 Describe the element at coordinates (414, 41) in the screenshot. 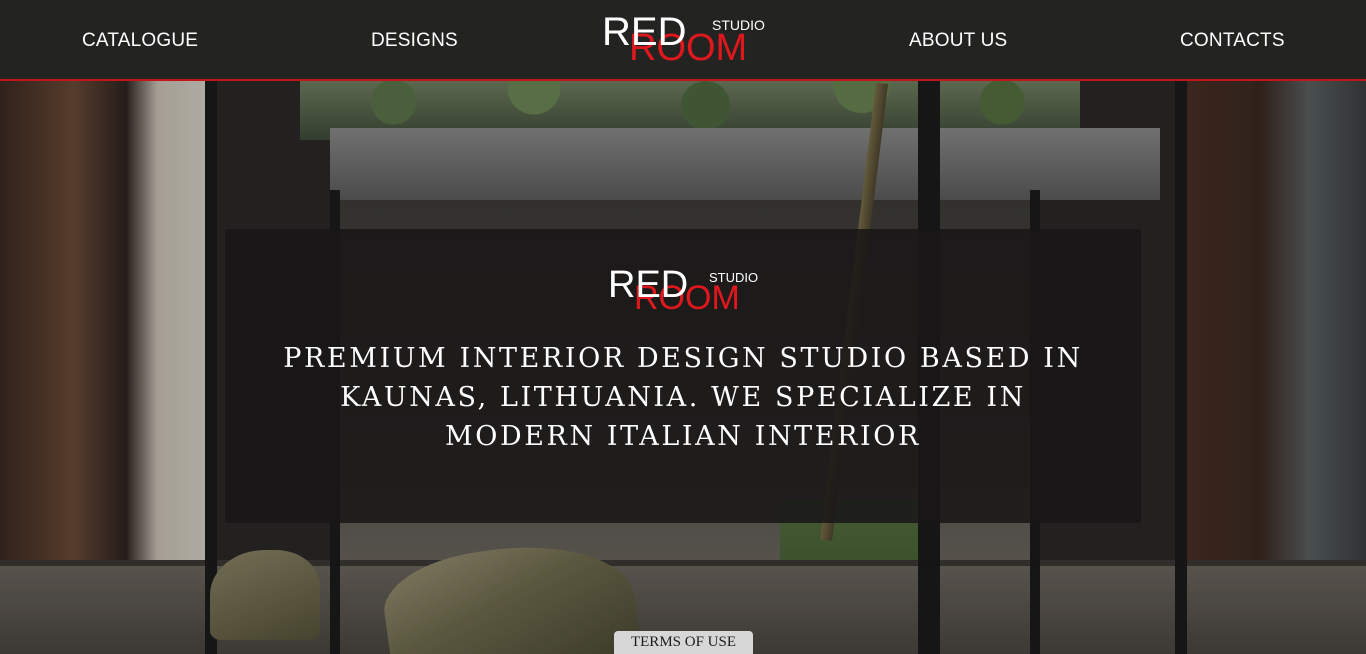

I see `nav-link-designs: DESIGNS` at that location.